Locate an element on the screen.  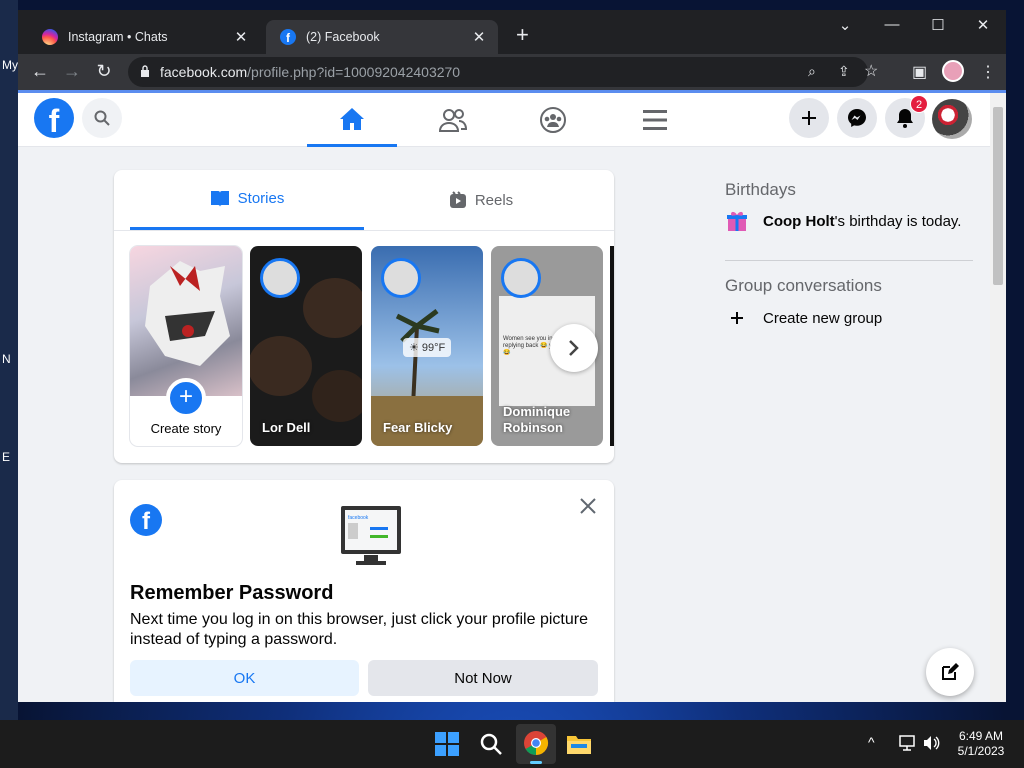
tab-instagram: Instagram • Chats ✕ is located at coordinates (144, 37).